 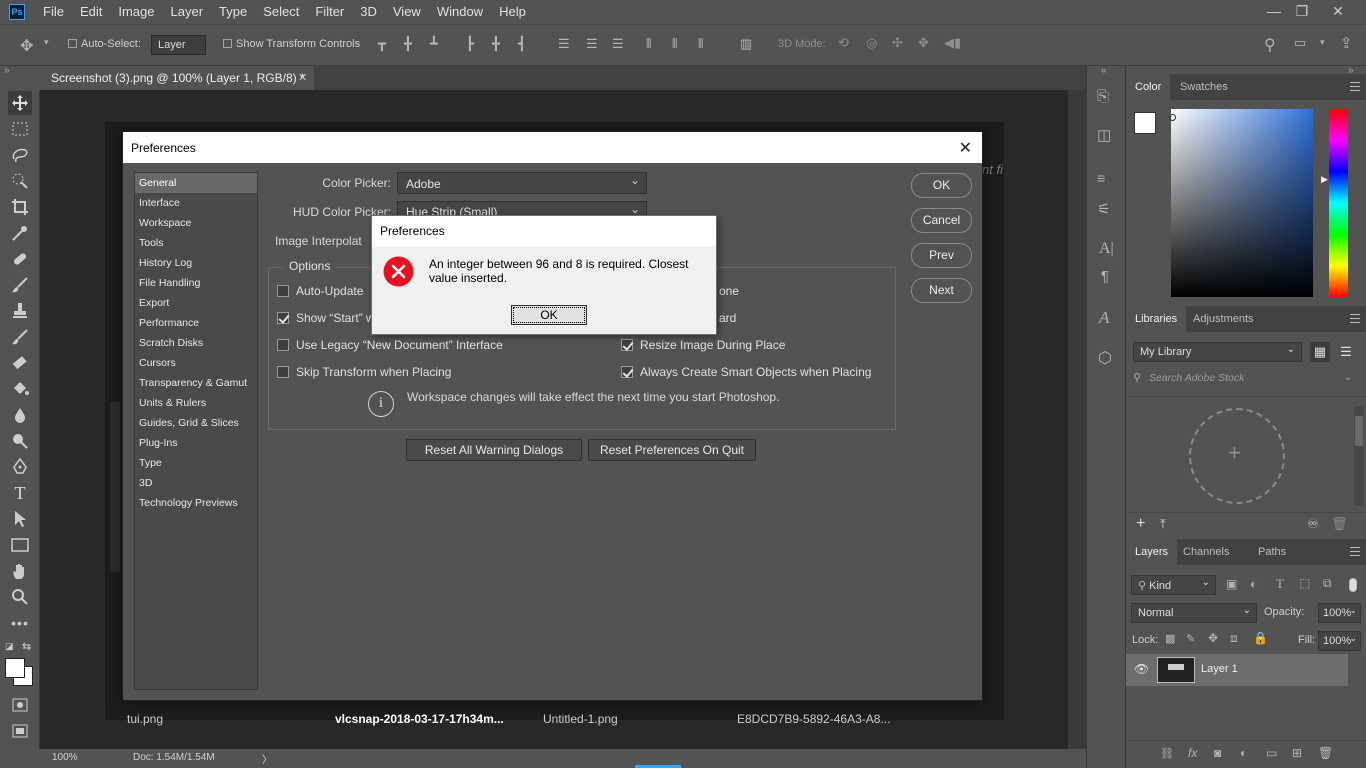 I want to click on distribute-vcenter-icon: ☰, so click(x=592, y=44).